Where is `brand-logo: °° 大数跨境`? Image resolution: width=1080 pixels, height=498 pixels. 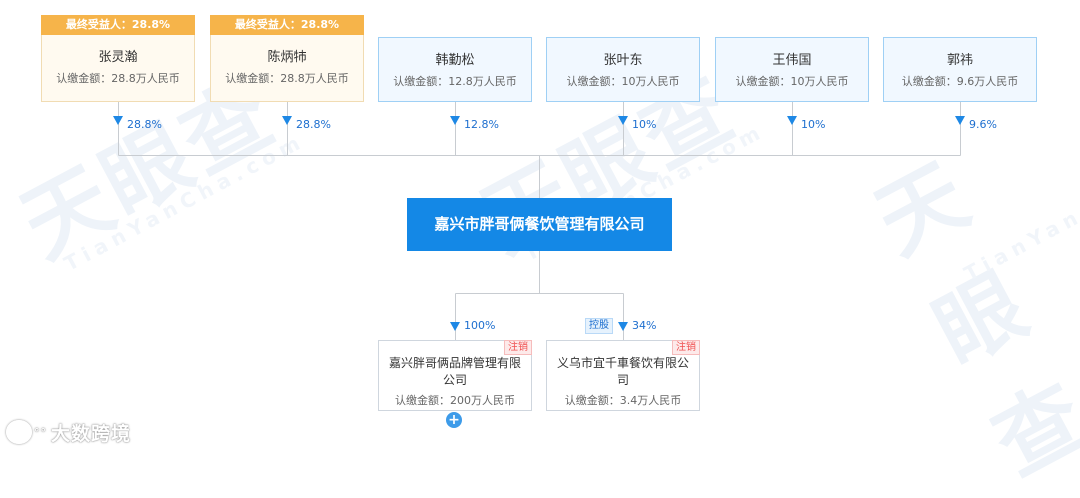 brand-logo: °° 大数跨境 is located at coordinates (68, 432).